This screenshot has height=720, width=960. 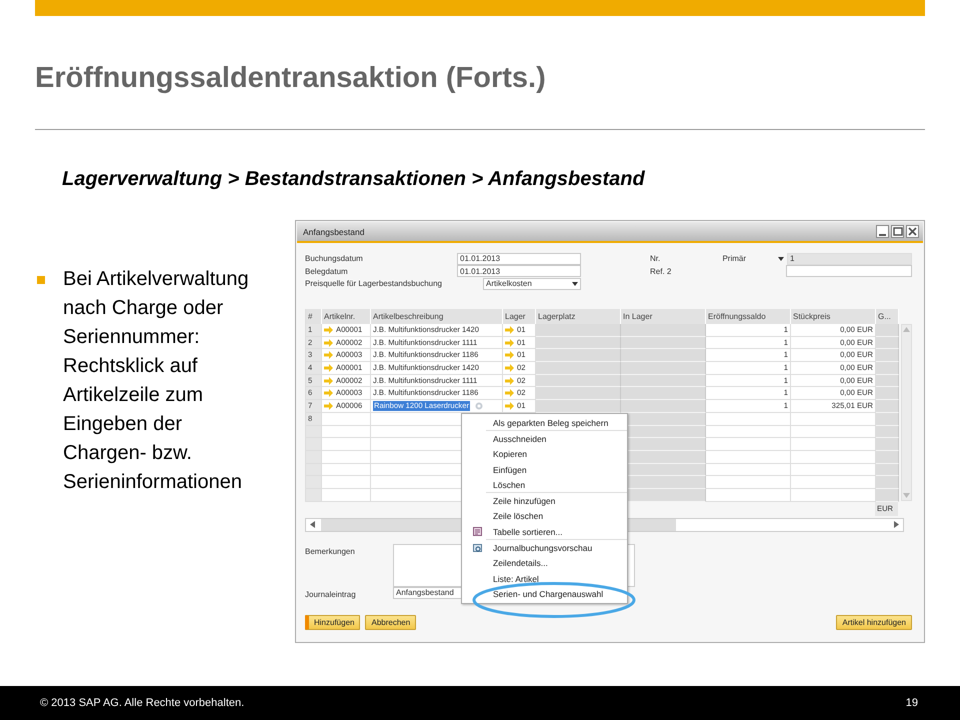 What do you see at coordinates (334, 259) in the screenshot?
I see `field-label: Buchungsdatum` at bounding box center [334, 259].